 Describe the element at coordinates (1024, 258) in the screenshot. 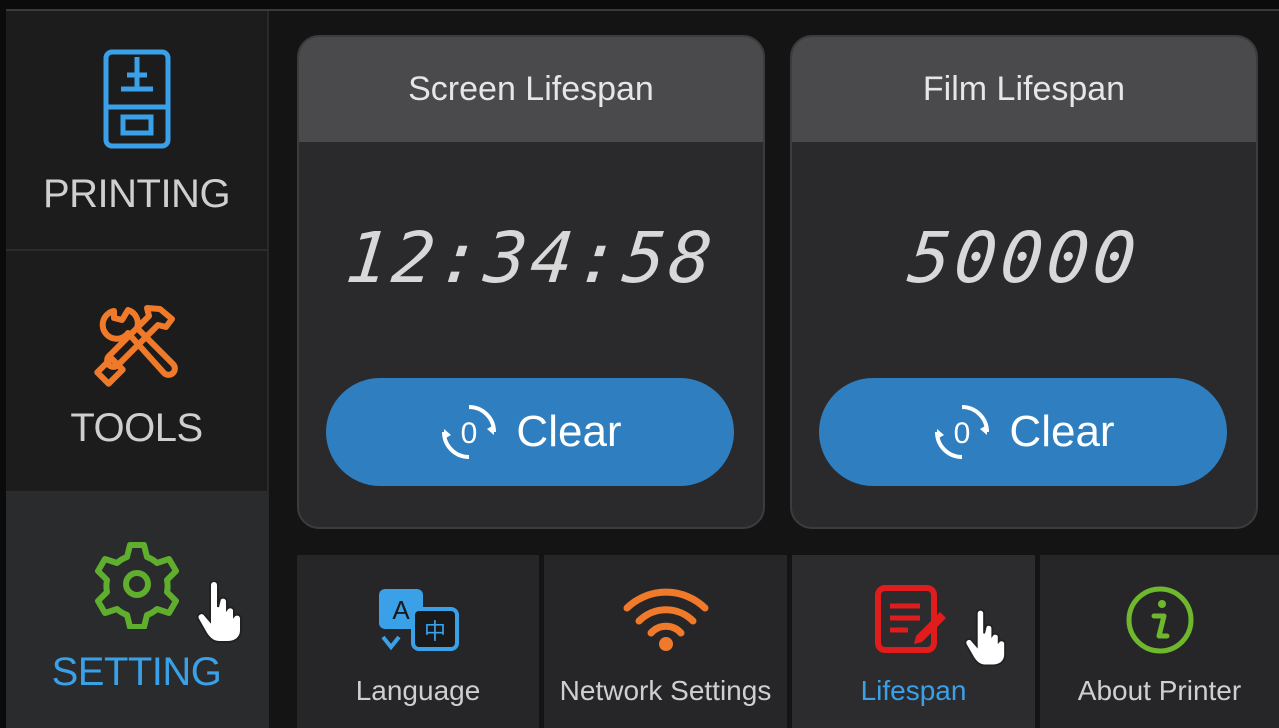

I see `film-lifespan-value: 50000` at that location.